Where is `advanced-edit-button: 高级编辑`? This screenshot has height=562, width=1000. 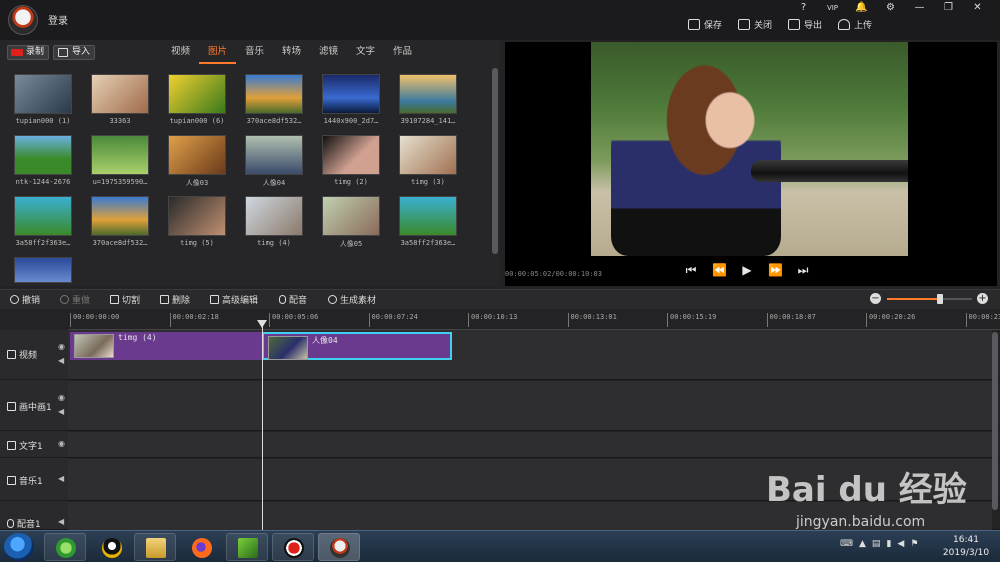
advanced-edit-button: 高级编辑 is located at coordinates (234, 299).